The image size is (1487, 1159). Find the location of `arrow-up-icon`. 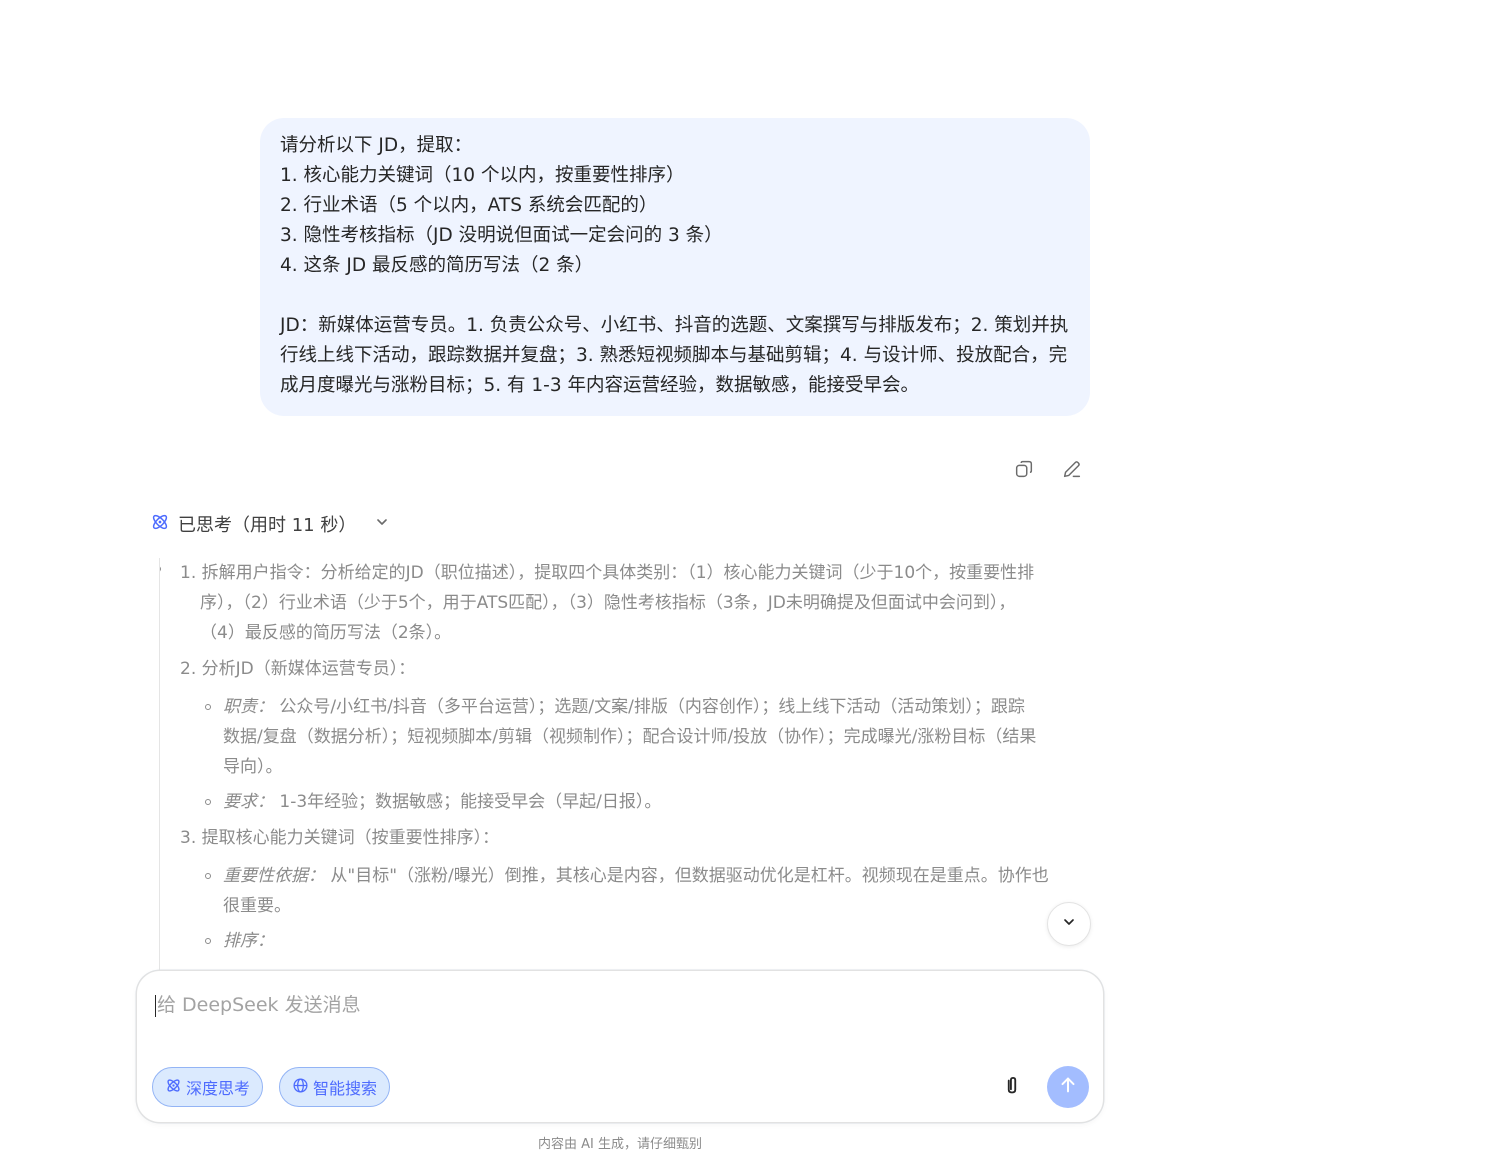

arrow-up-icon is located at coordinates (1068, 1087).